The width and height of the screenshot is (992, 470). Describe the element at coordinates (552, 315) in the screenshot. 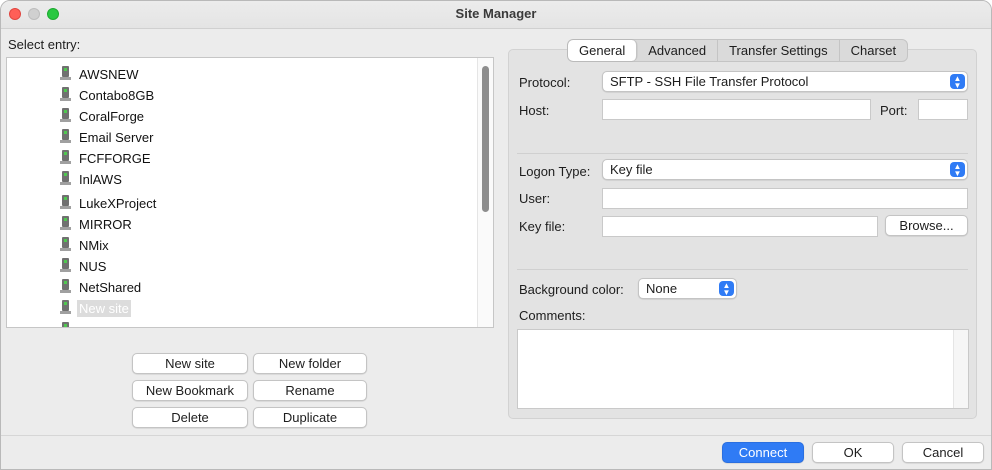

I see `comments-label: Comments:` at that location.